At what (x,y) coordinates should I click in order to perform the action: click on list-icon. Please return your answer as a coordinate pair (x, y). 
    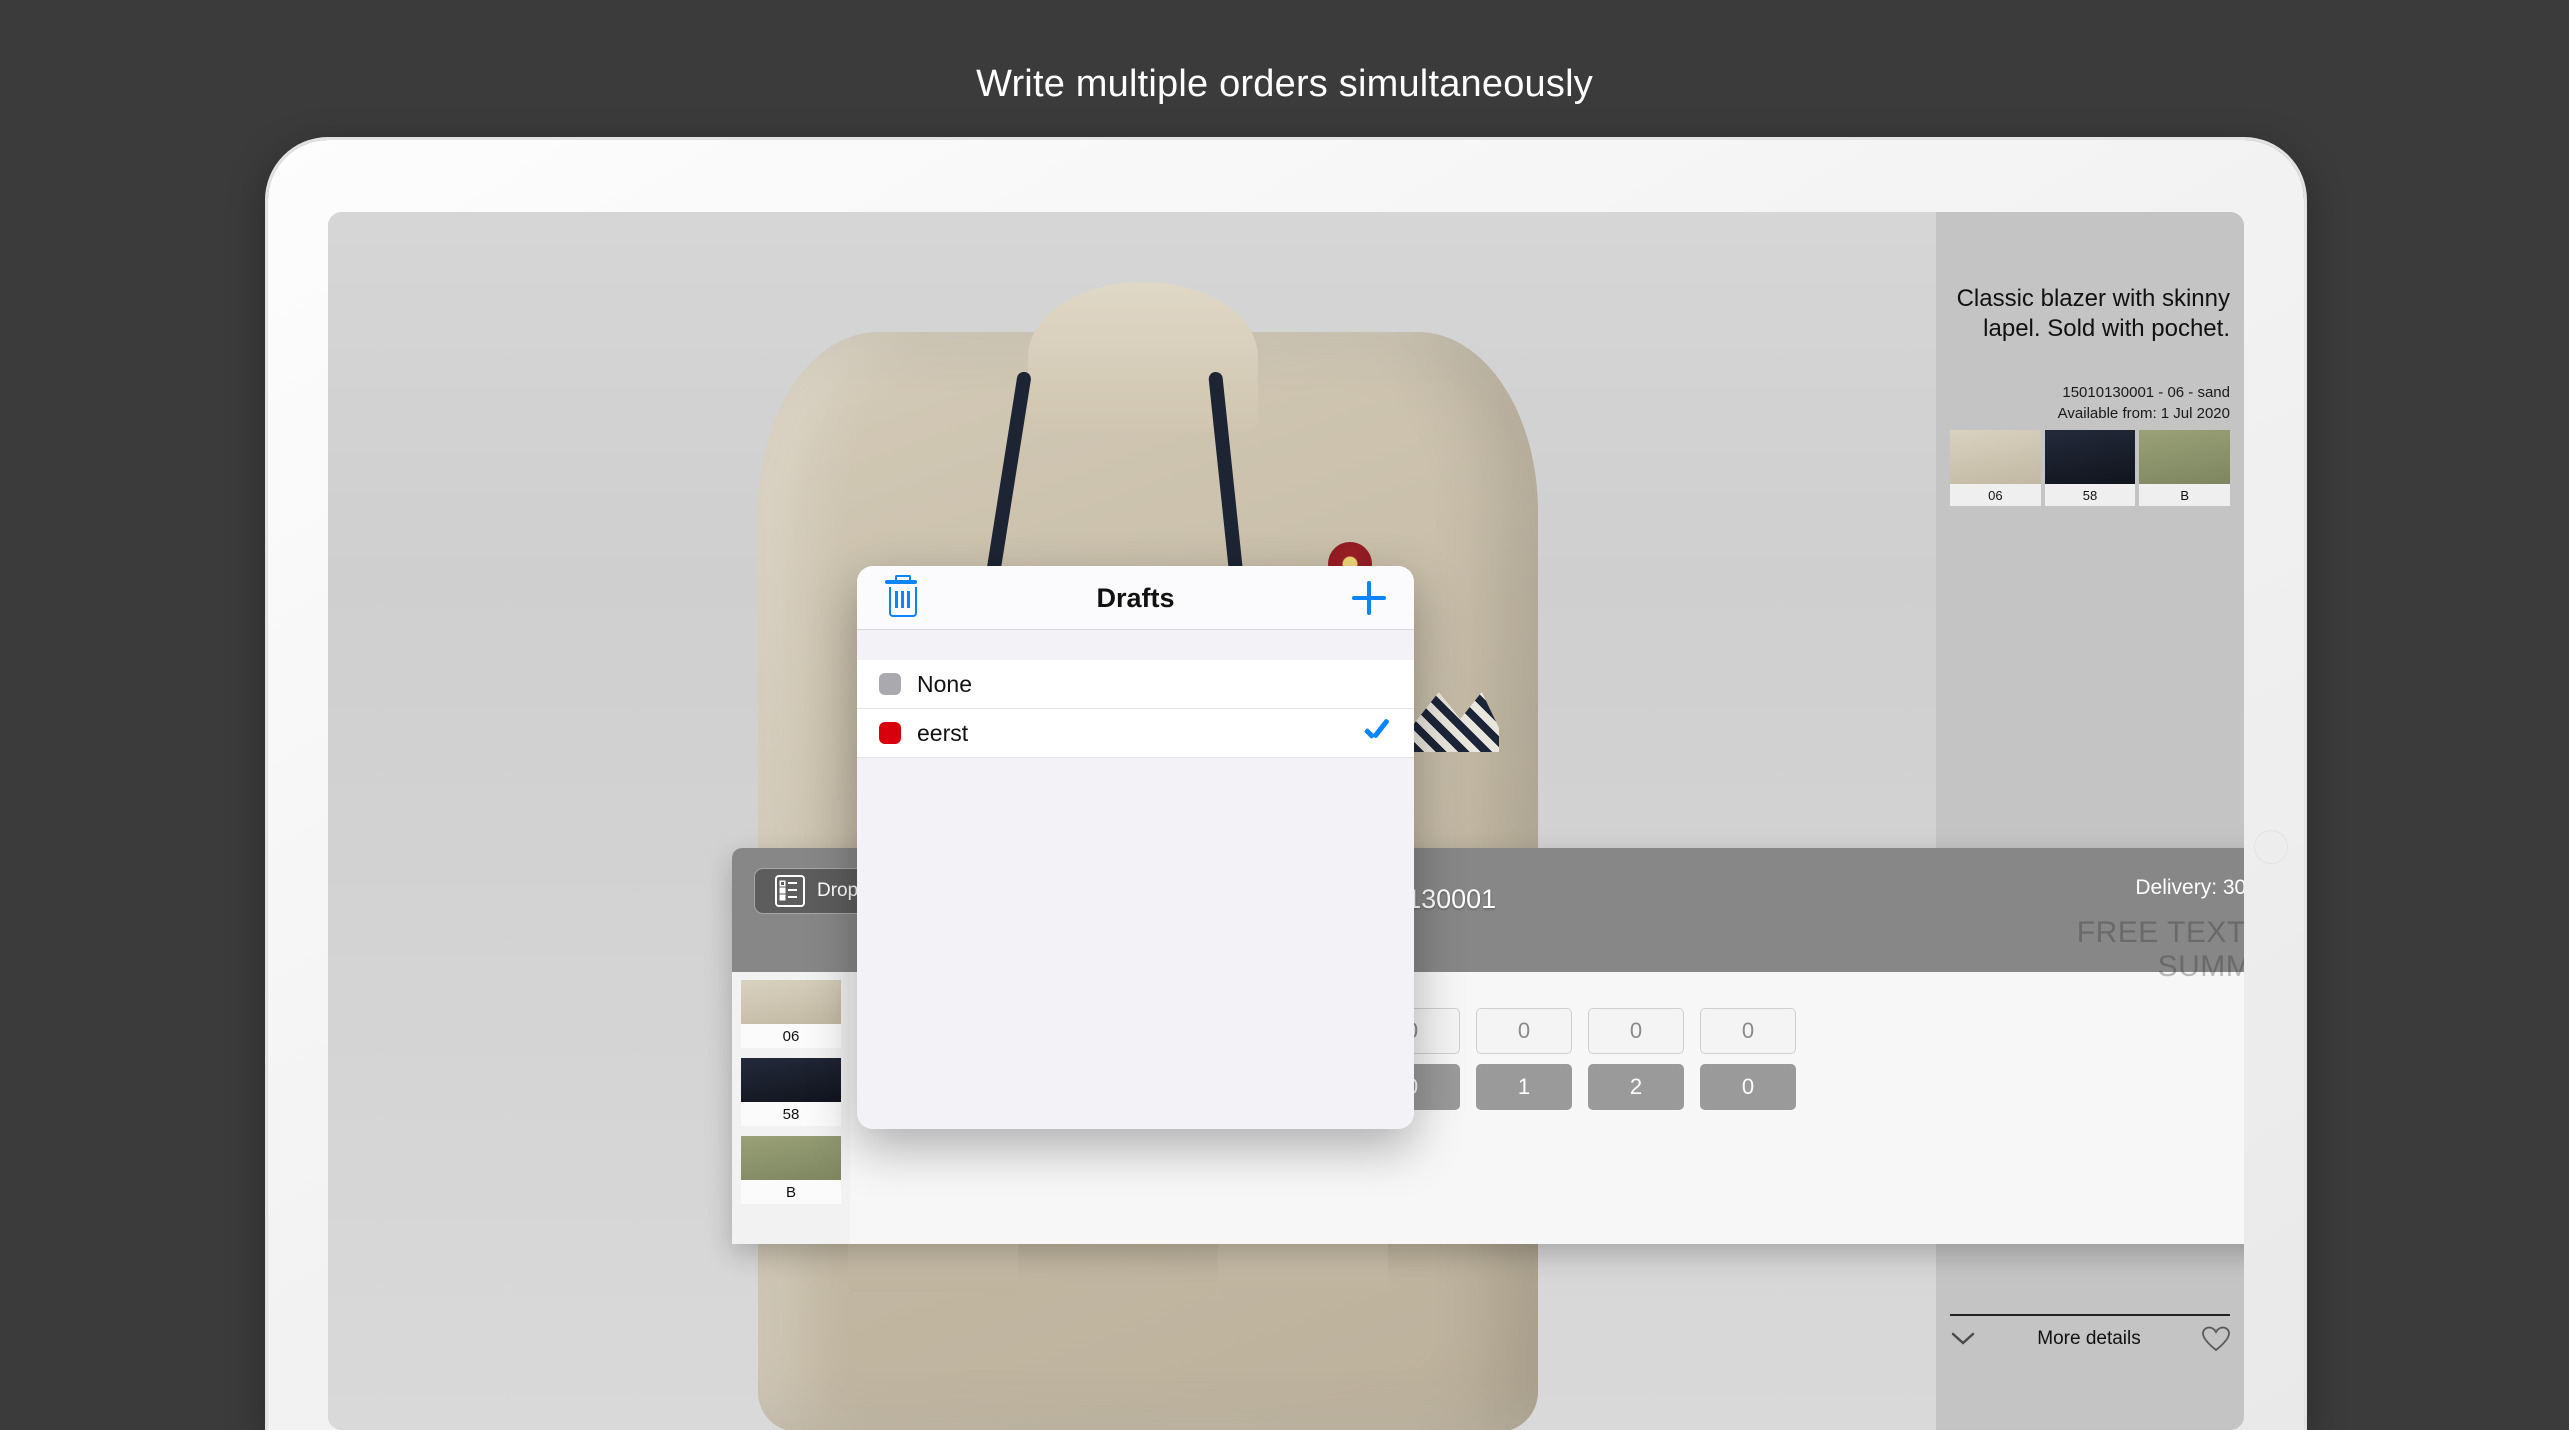
    Looking at the image, I should click on (790, 891).